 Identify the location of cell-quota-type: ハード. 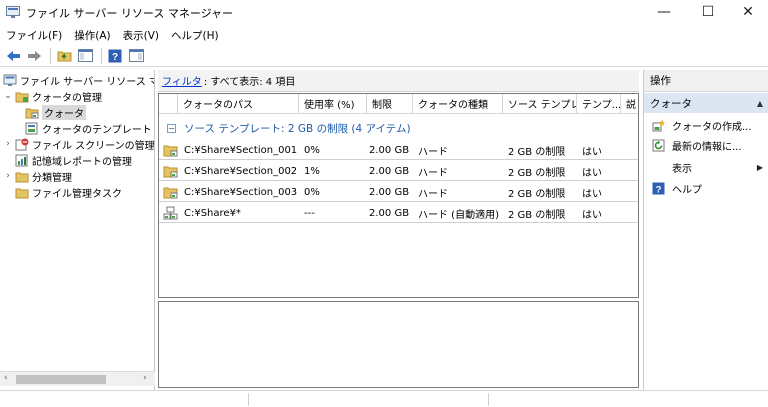
(433, 152).